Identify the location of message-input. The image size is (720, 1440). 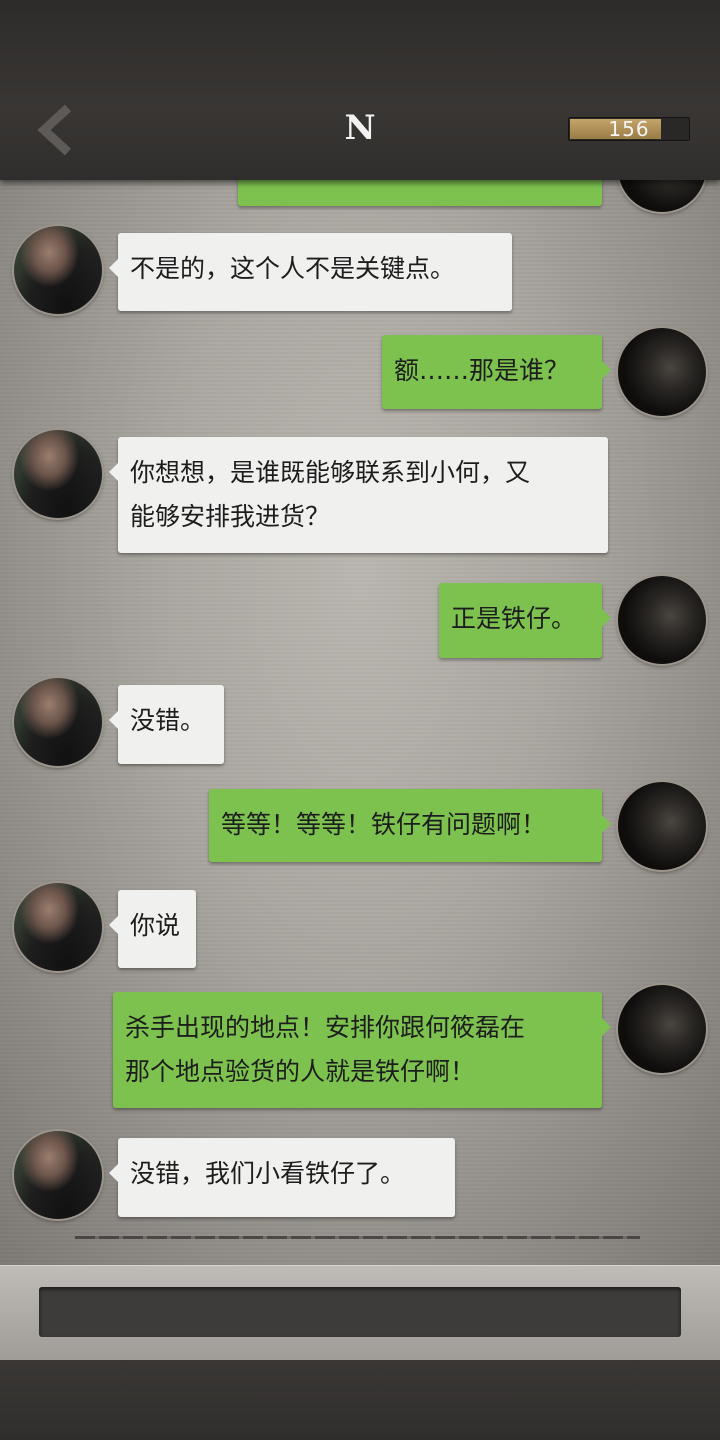
(360, 1312).